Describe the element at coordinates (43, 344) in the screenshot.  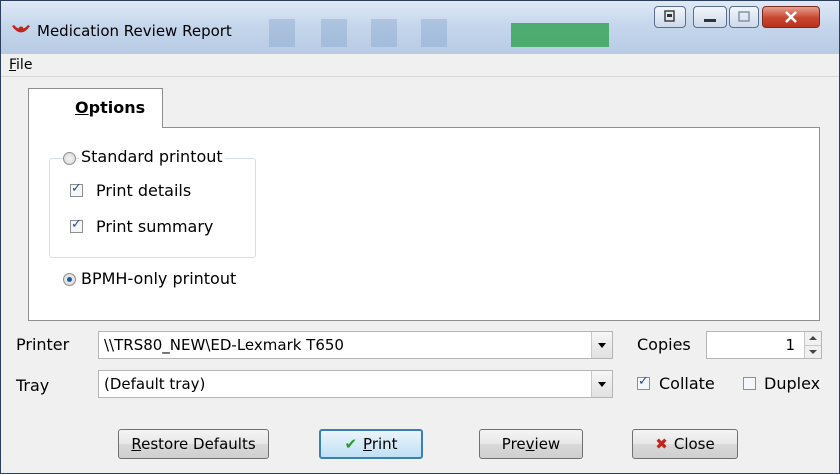
I see `printer-label: Printer` at that location.